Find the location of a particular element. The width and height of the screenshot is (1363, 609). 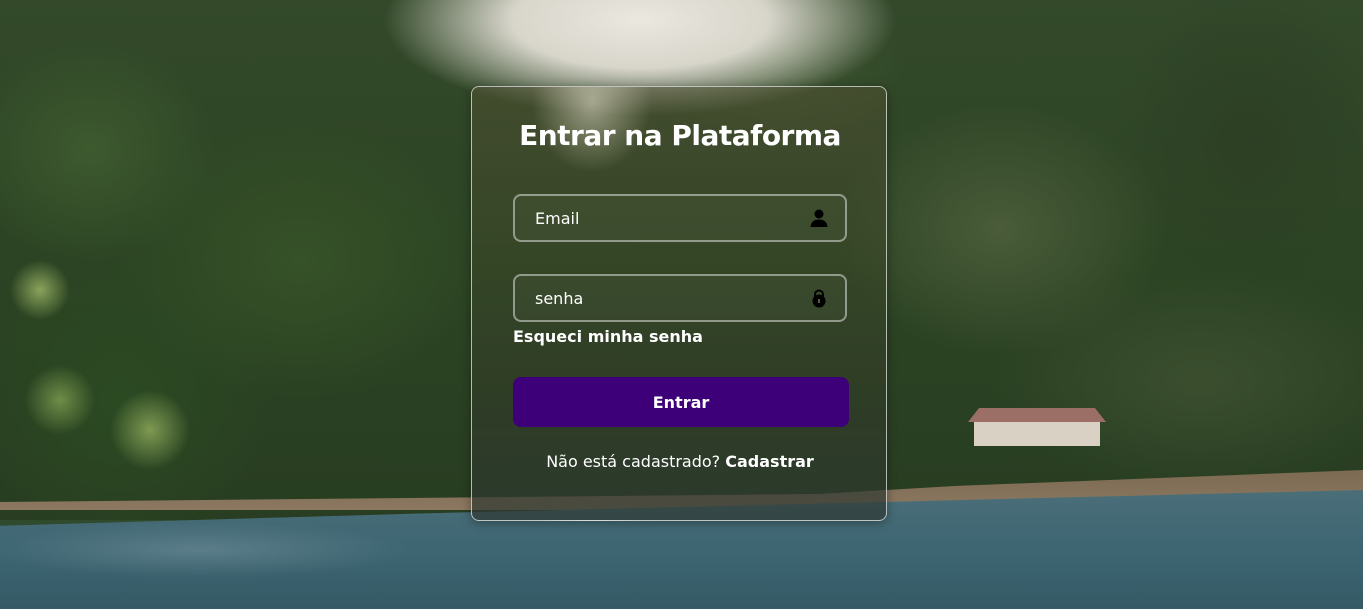

email-field-container is located at coordinates (680, 218).